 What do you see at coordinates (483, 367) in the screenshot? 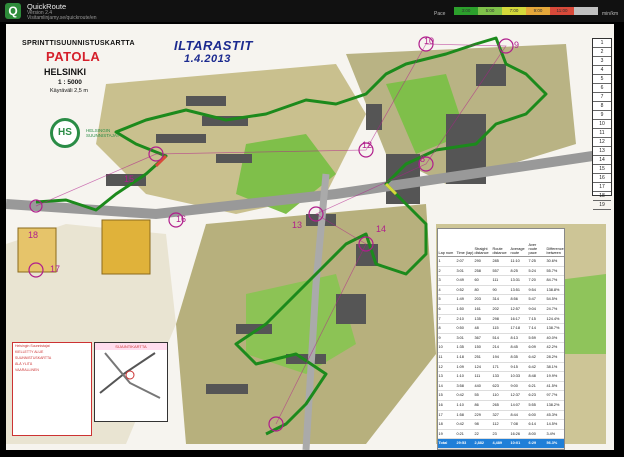
I see `splits-cell: 124` at bounding box center [483, 367].